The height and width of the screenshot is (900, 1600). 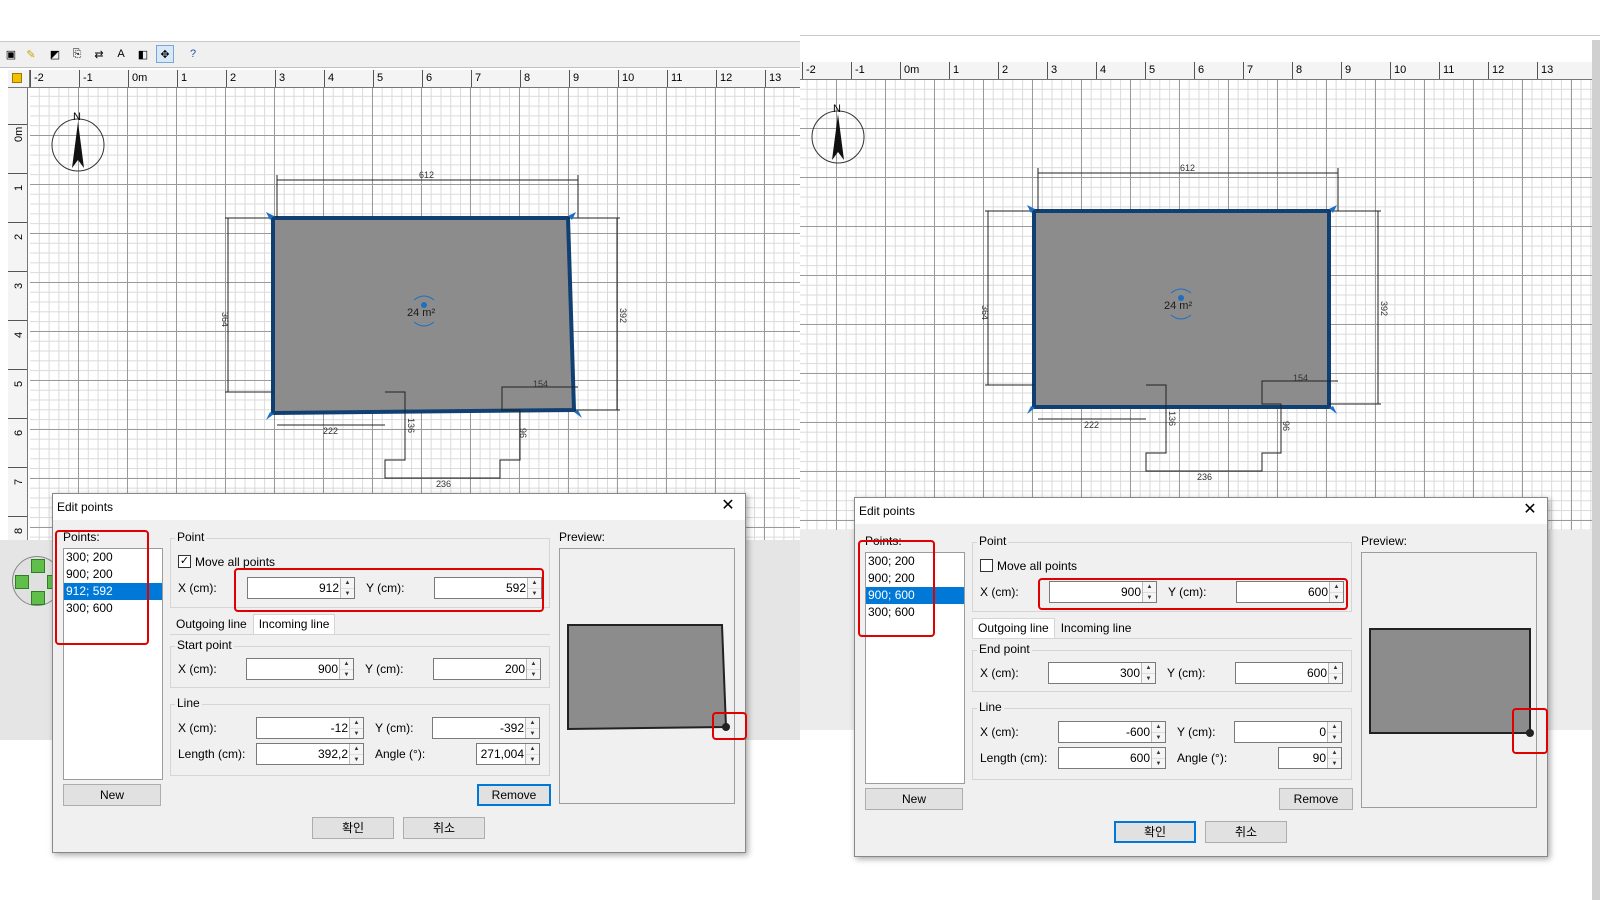 I want to click on x-spinner: 912 ▲ ▼, so click(x=301, y=588).